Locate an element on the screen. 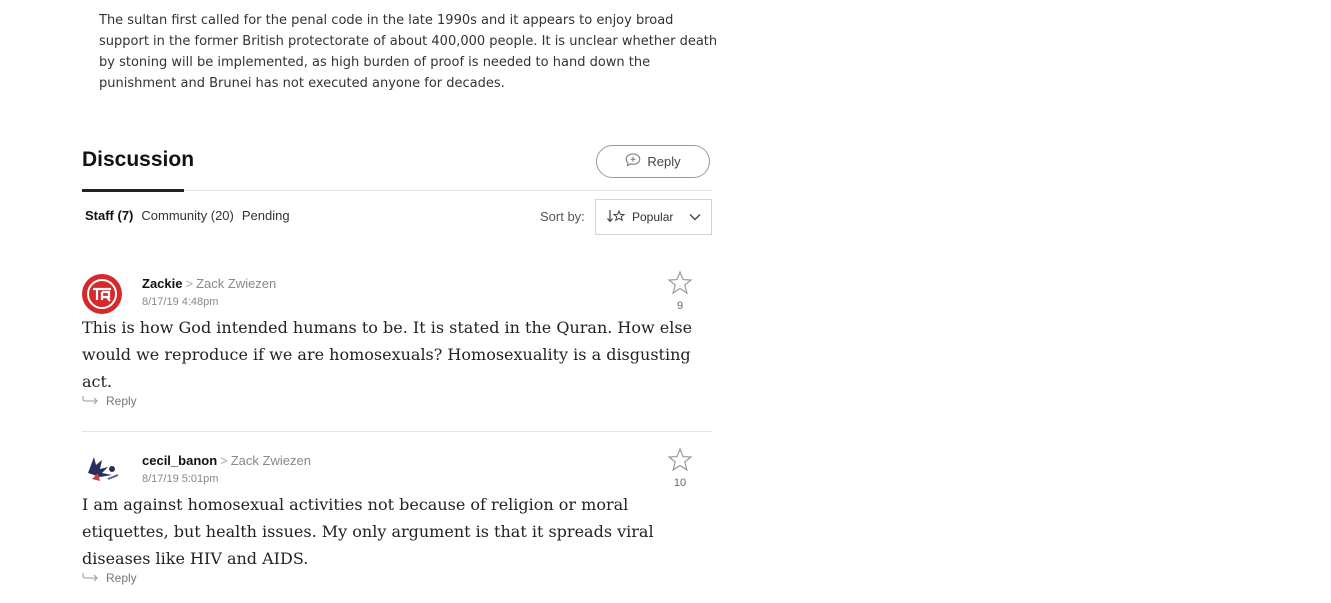 The height and width of the screenshot is (603, 1331). sort-star-icon is located at coordinates (616, 217).